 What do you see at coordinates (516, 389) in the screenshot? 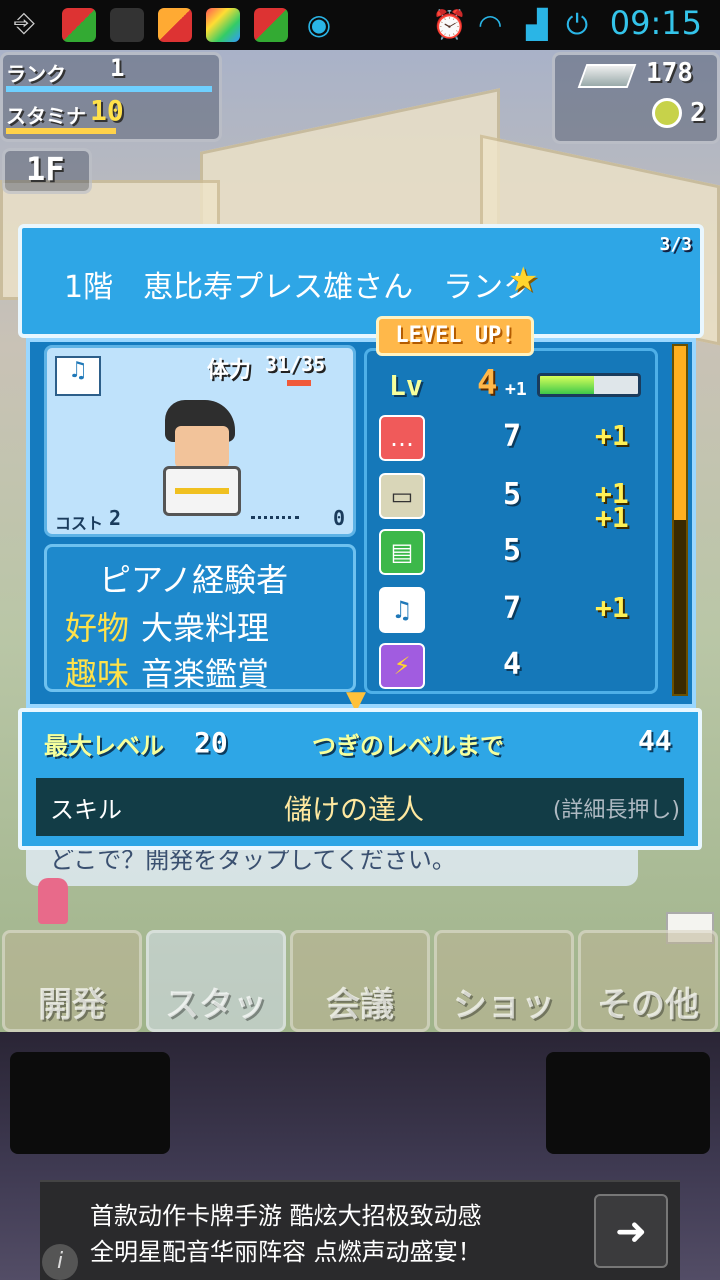
I see `level-plus: +1` at bounding box center [516, 389].